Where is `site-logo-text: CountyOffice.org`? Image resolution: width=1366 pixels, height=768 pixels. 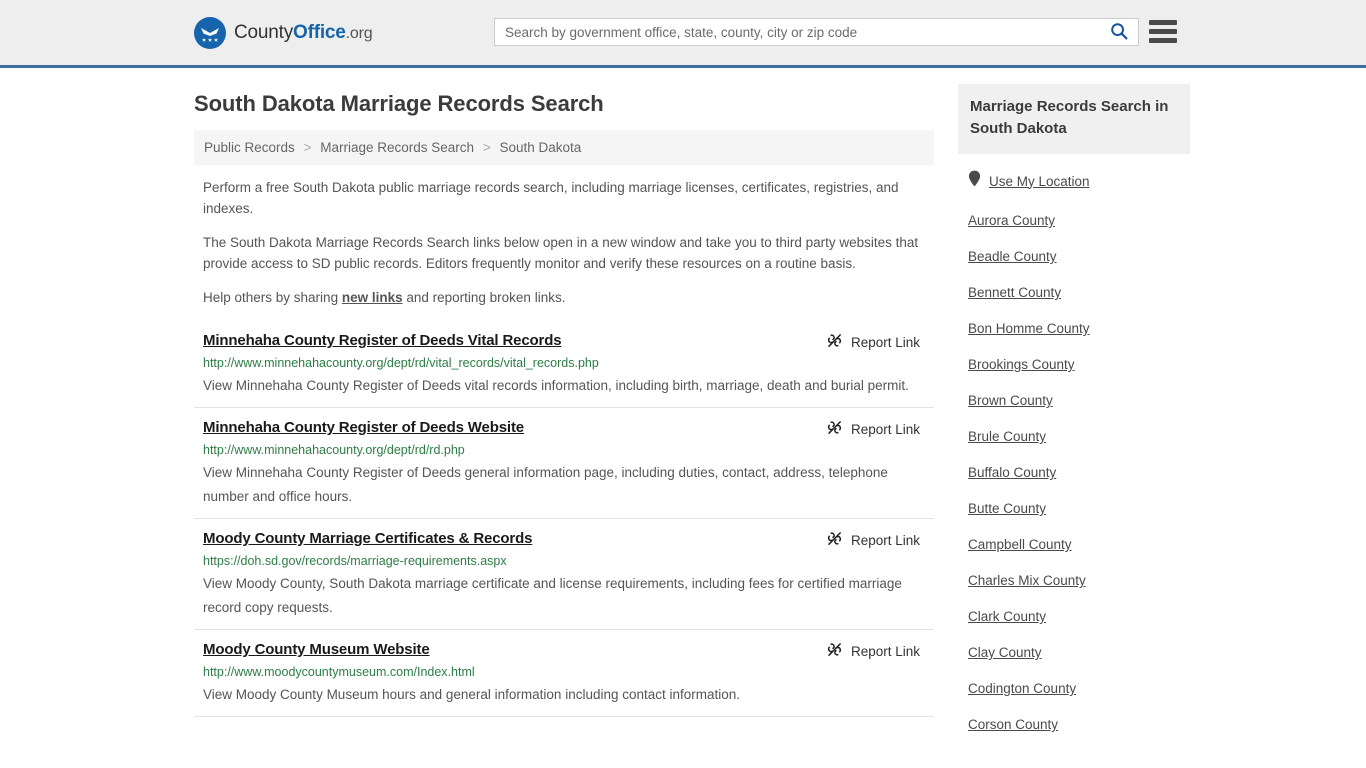
site-logo-text: CountyOffice.org is located at coordinates (303, 32).